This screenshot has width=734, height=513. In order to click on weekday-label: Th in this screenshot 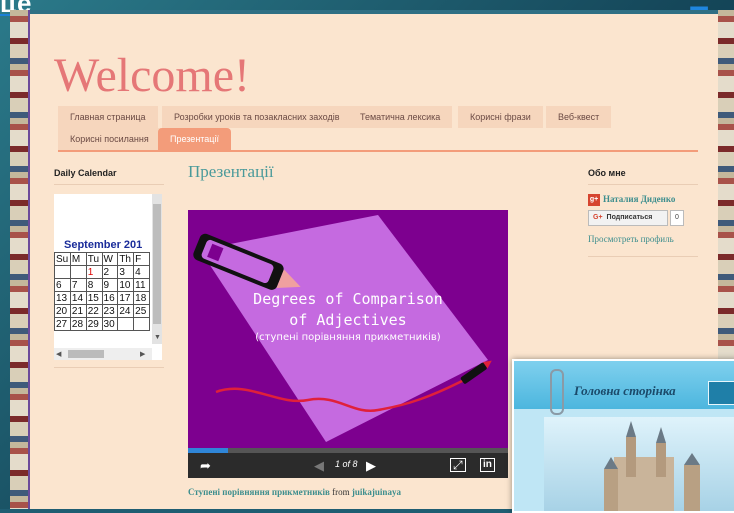, I will do `click(126, 259)`.